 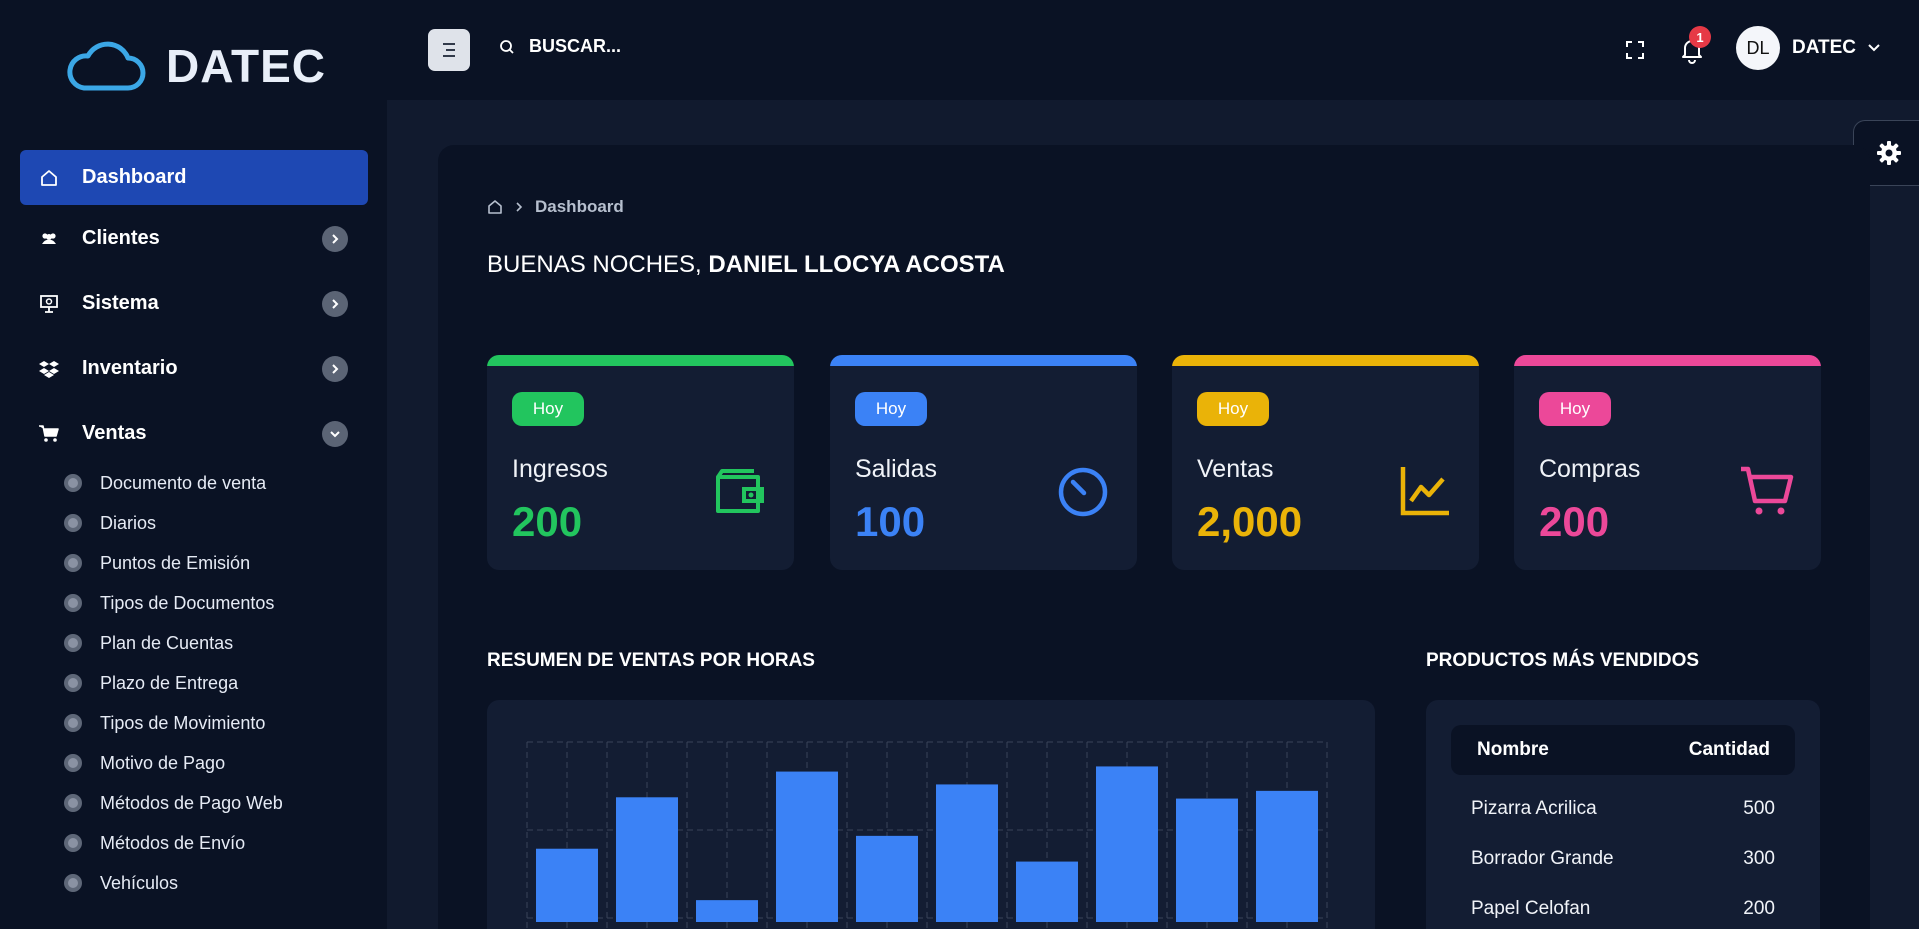 I want to click on menu-toggle-button, so click(x=449, y=50).